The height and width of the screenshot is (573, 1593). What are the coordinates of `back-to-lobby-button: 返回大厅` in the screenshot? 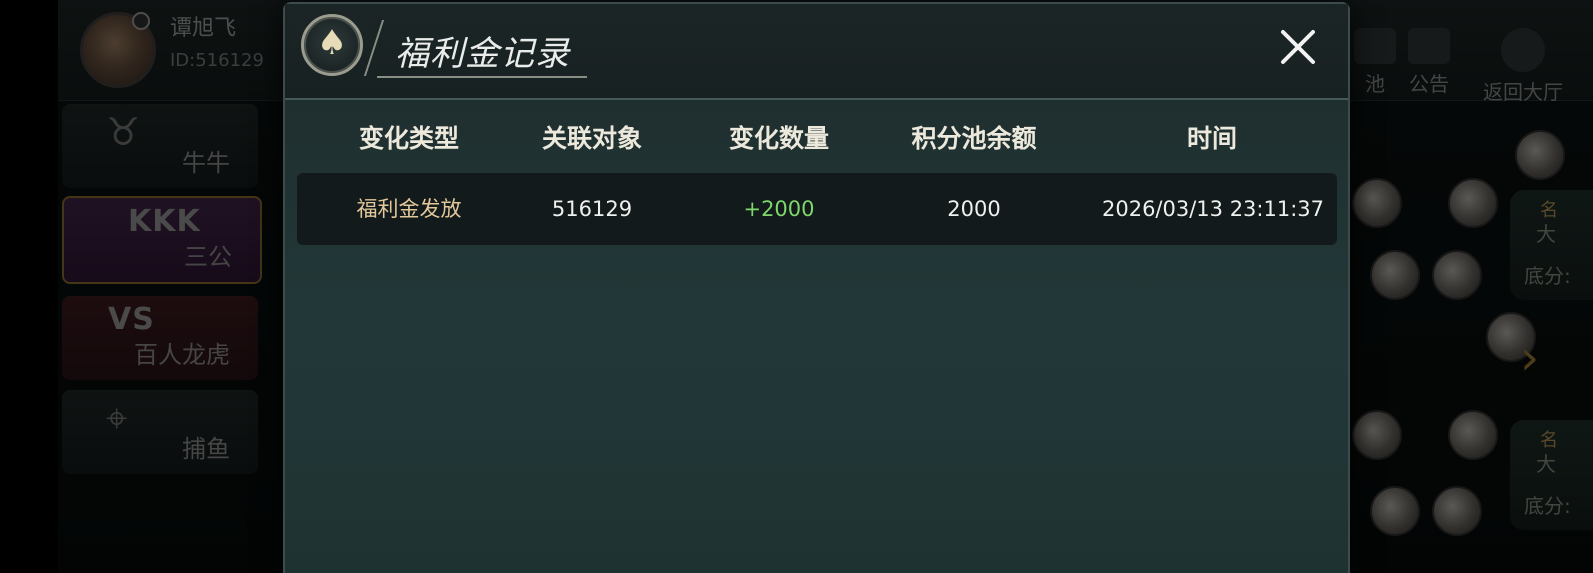 It's located at (1523, 66).